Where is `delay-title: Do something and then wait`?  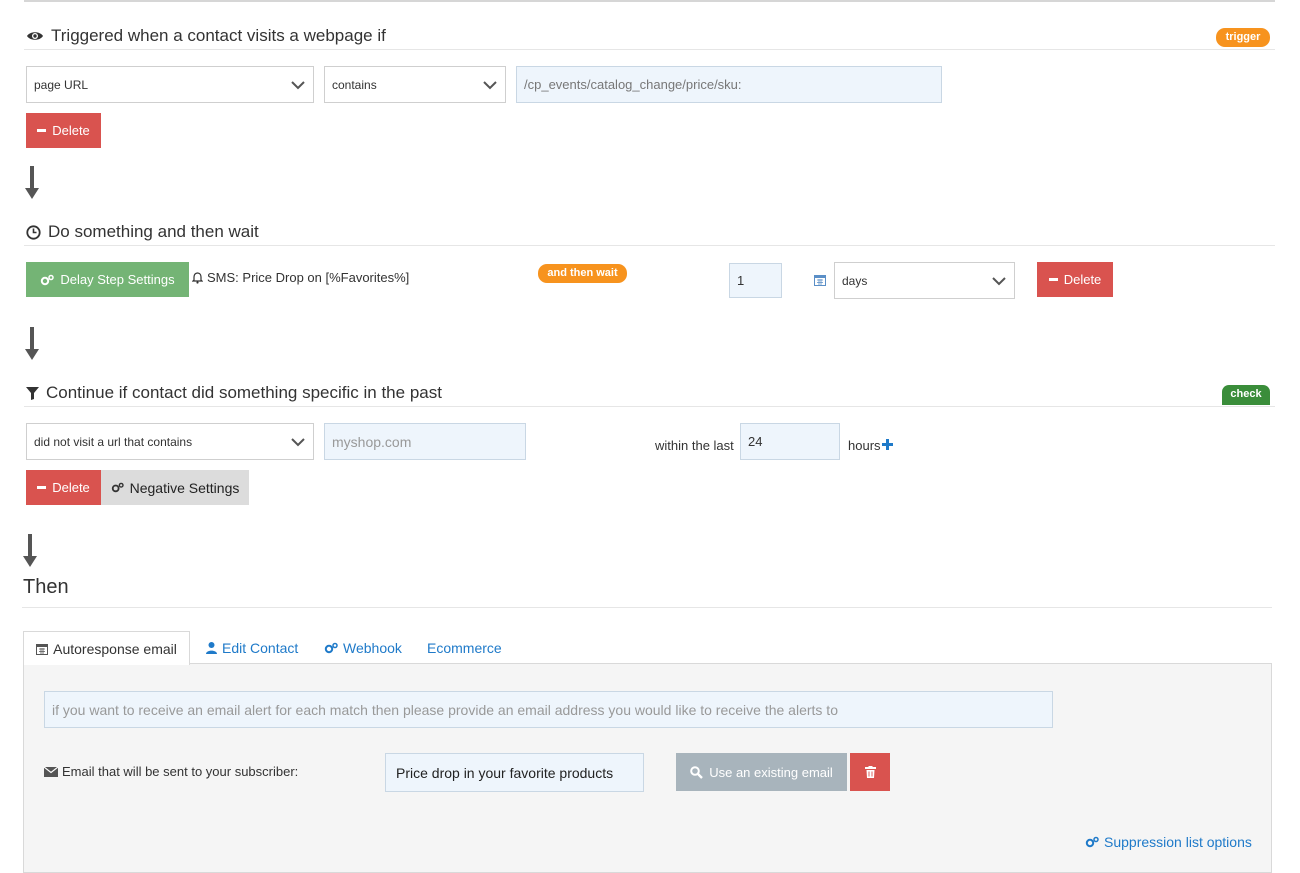 delay-title: Do something and then wait is located at coordinates (153, 231).